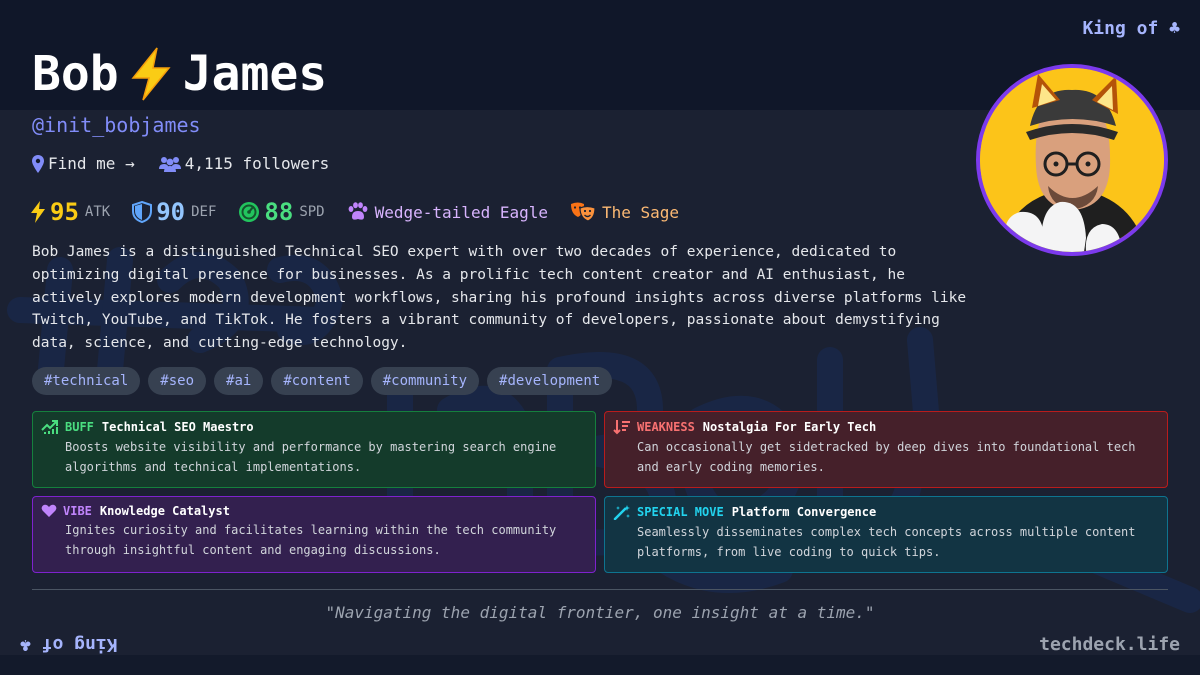 The image size is (1200, 675). I want to click on theater-masks-icon, so click(583, 212).